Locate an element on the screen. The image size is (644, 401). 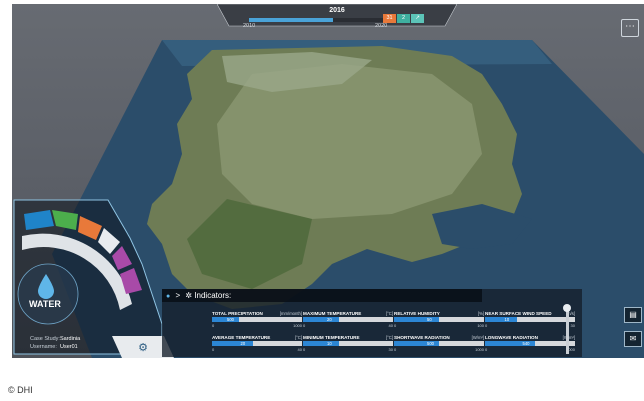
timeline-progress is located at coordinates (291, 20).